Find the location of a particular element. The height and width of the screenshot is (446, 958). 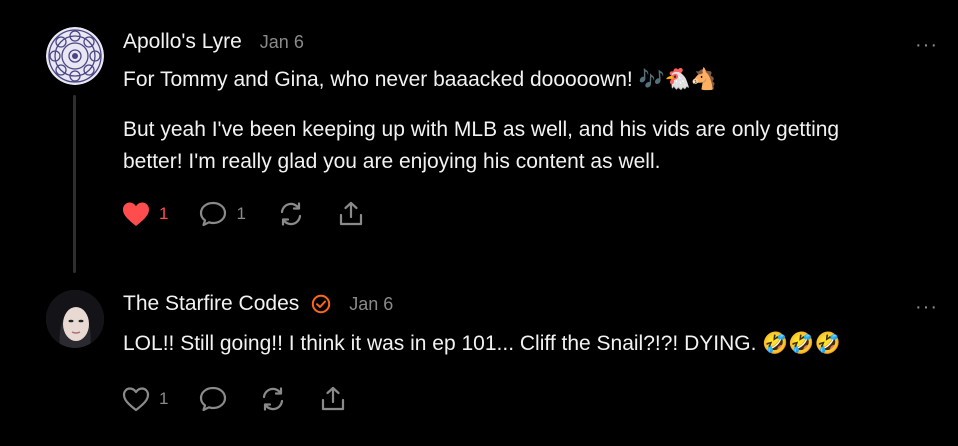

comment-header: The Starfire Codes Jan 6 is located at coordinates (258, 304).